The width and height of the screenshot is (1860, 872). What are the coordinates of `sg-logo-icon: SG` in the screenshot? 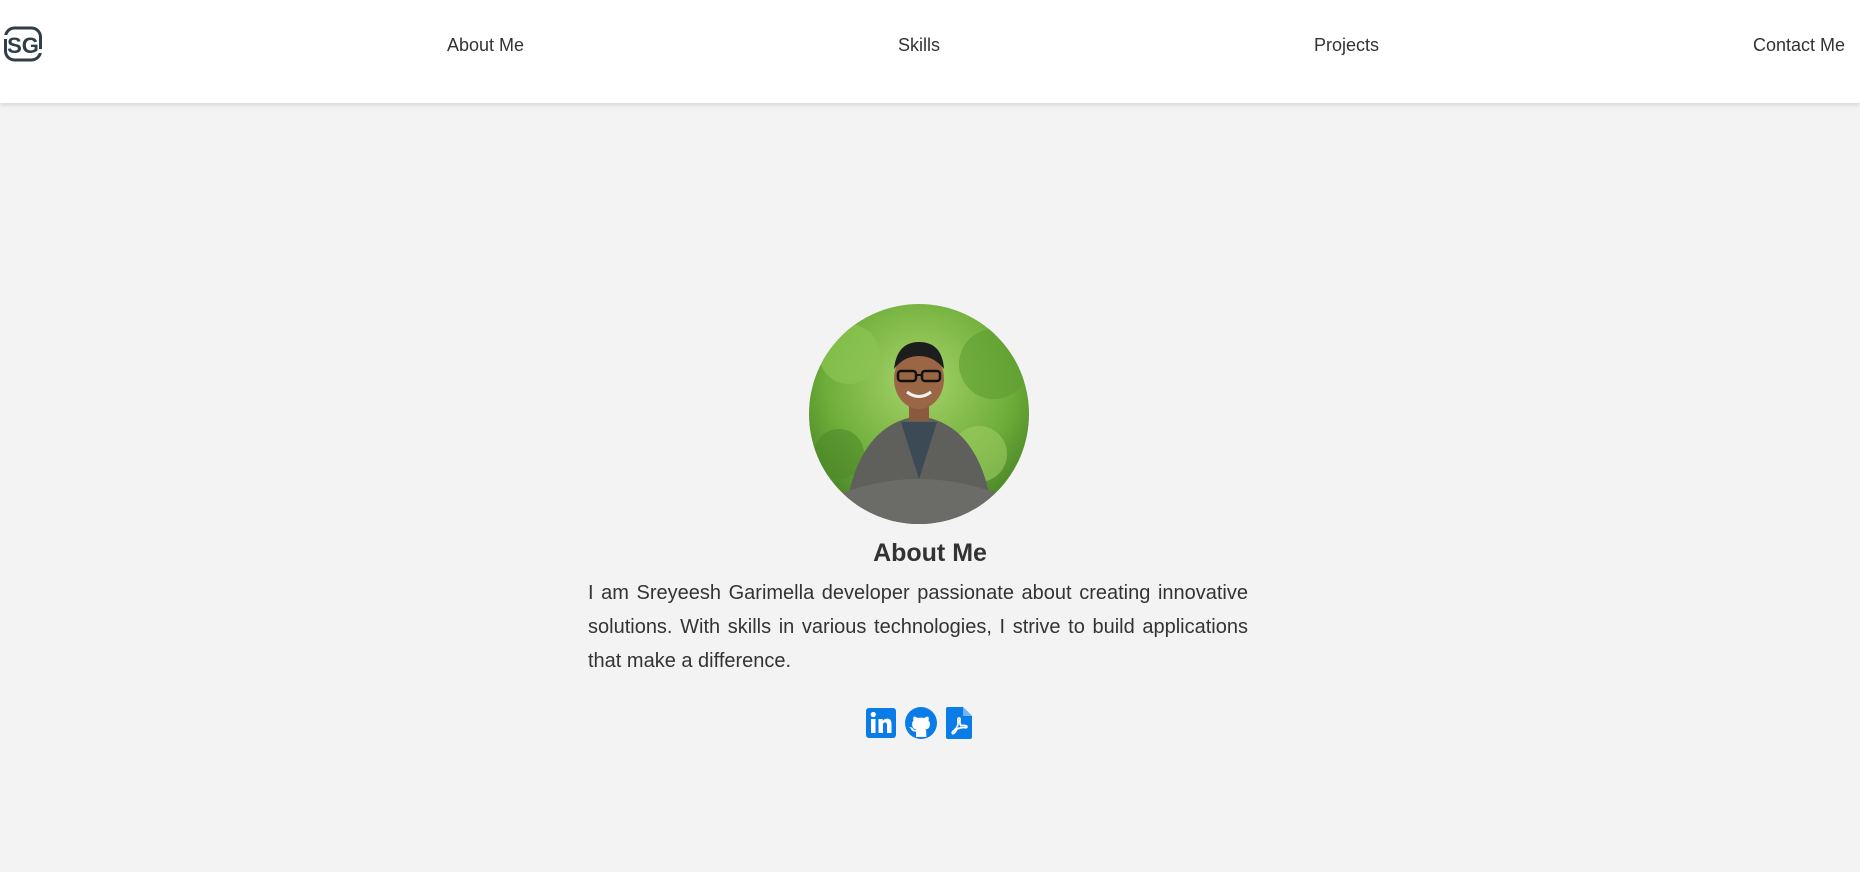 It's located at (23, 44).